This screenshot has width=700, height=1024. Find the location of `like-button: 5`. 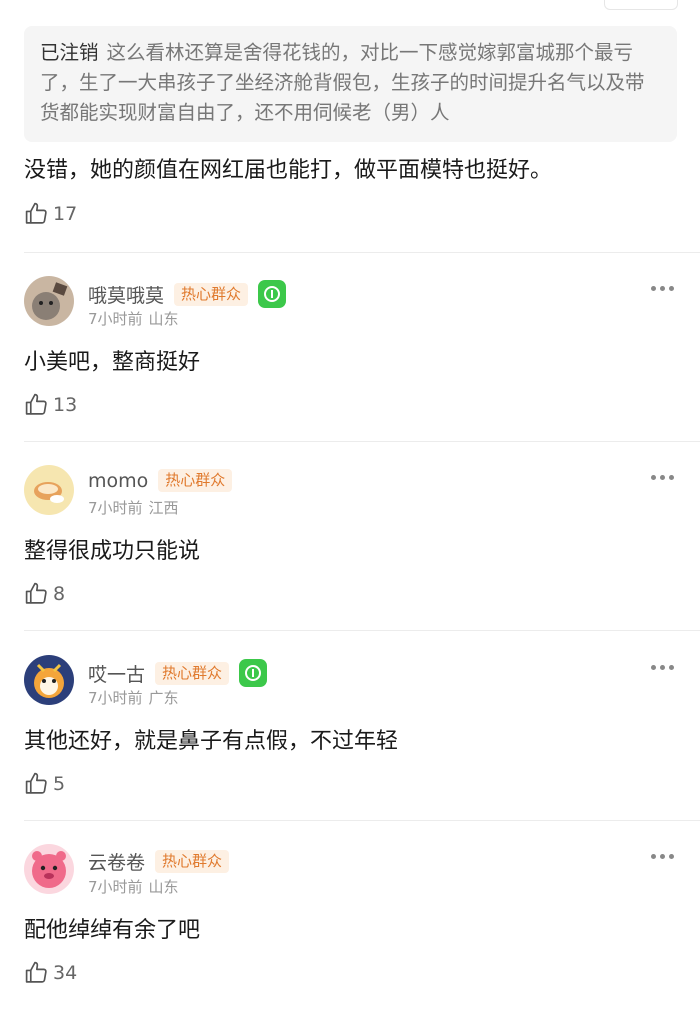

like-button: 5 is located at coordinates (44, 783).